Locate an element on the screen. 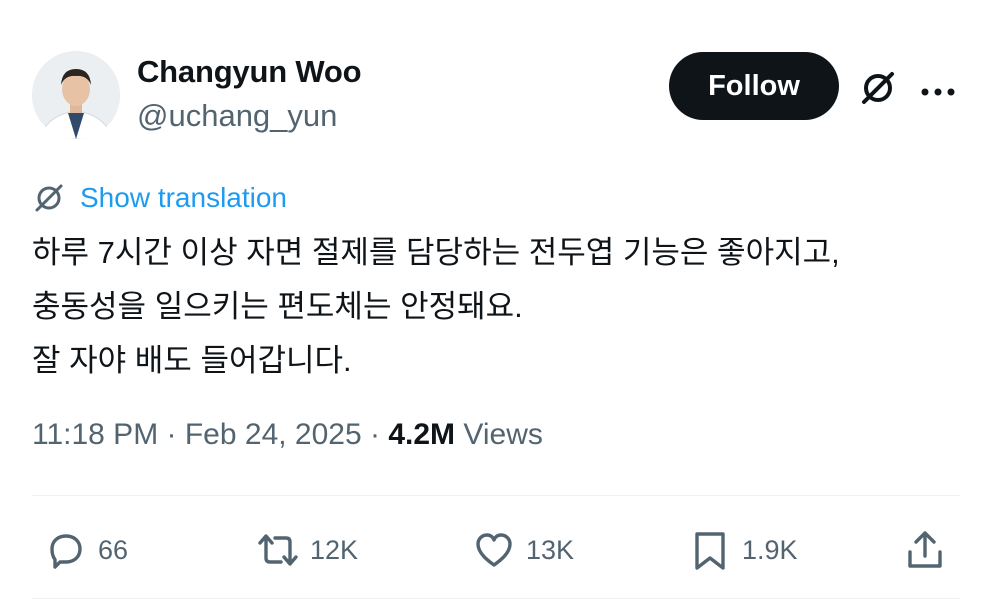 The image size is (988, 602). tweet-meta: 11:18 PM · Feb 24, 2025 · 4.2M Views is located at coordinates (287, 435).